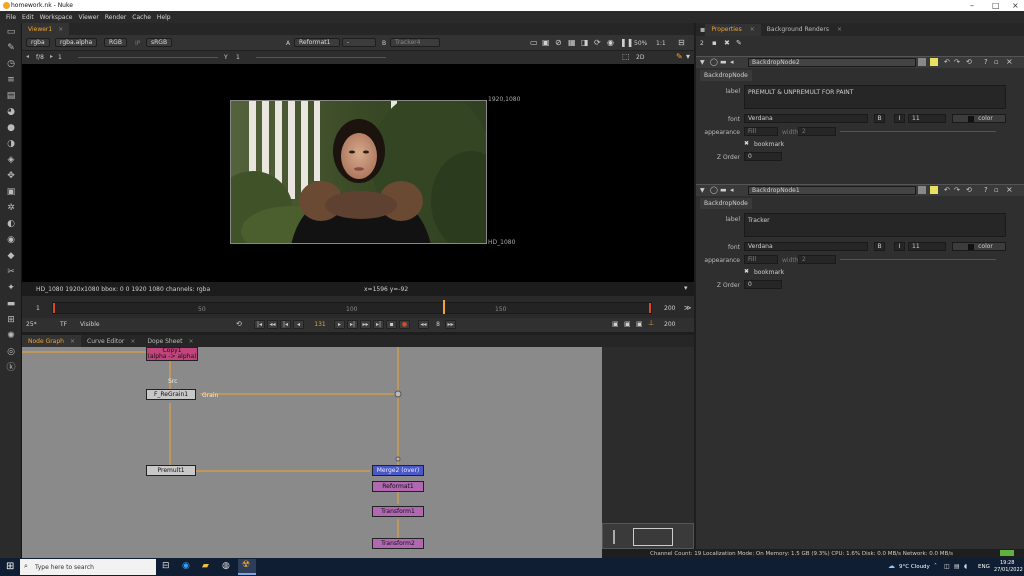 Image resolution: width=1024 pixels, height=576 pixels. What do you see at coordinates (1008, 570) in the screenshot?
I see `clock-date: 27/01/2022` at bounding box center [1008, 570].